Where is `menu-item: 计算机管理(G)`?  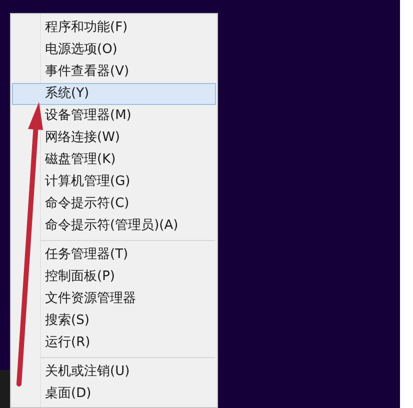 menu-item: 计算机管理(G) is located at coordinates (114, 182).